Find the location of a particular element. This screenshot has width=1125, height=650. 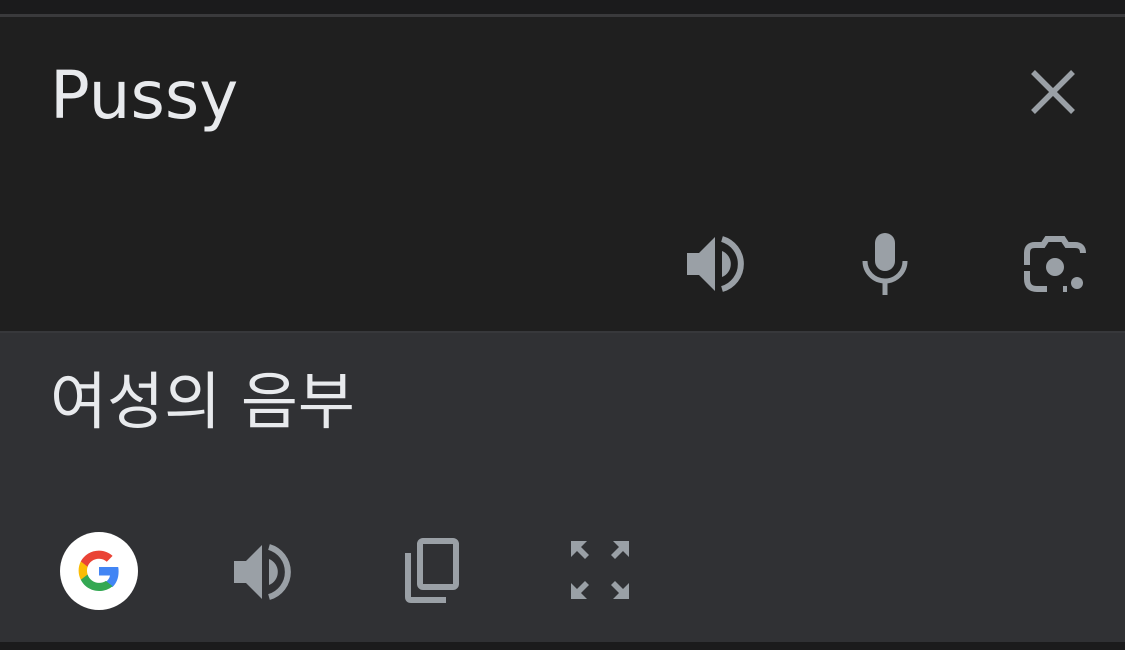

translation-listen-button is located at coordinates (264, 572).